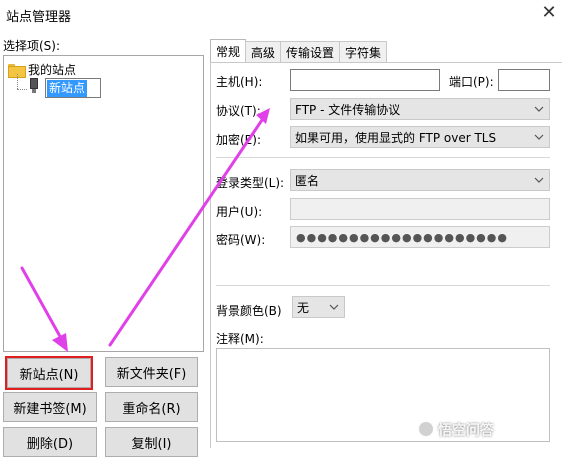 Image resolution: width=562 pixels, height=457 pixels. I want to click on window-title: 站点管理器, so click(39, 17).